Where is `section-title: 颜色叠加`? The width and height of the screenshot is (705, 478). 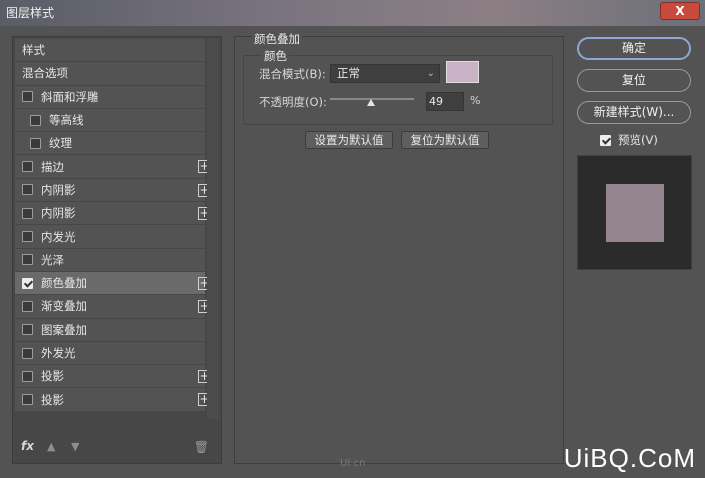 section-title: 颜色叠加 is located at coordinates (277, 39).